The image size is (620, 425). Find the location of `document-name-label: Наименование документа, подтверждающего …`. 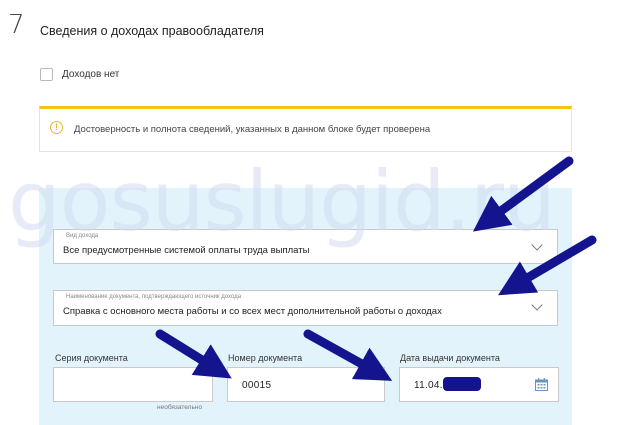

document-name-label: Наименование документа, подтверждающего … is located at coordinates (154, 297).